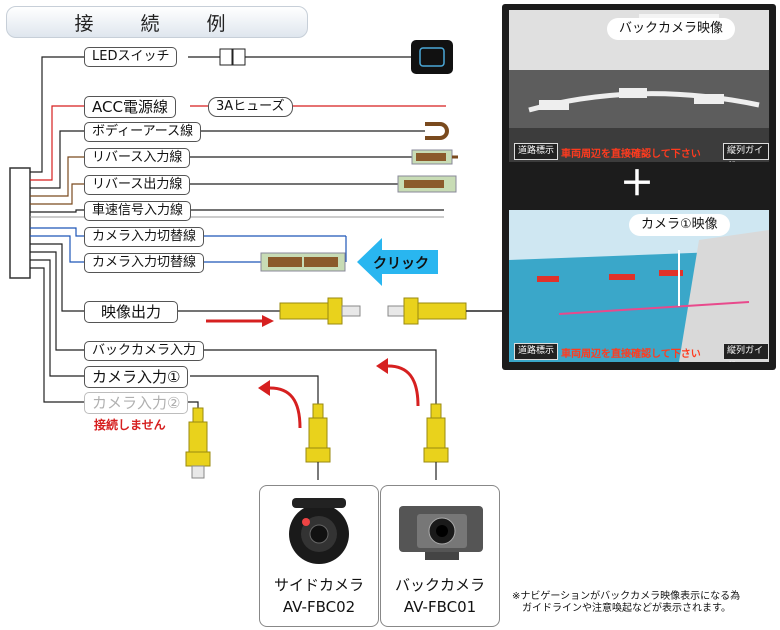 The width and height of the screenshot is (780, 630). What do you see at coordinates (144, 351) in the screenshot?
I see `label-back-cam-in: バックカメラ入力` at bounding box center [144, 351].